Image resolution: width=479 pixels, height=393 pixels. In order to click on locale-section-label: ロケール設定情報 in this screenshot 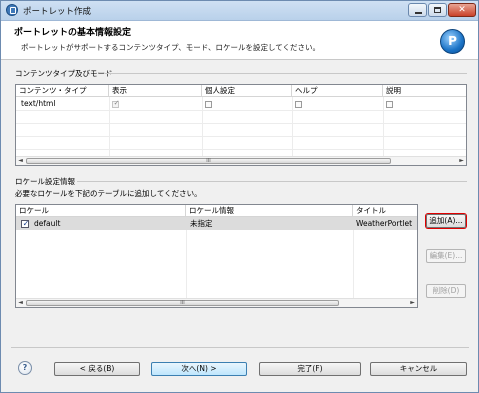, I will do `click(45, 181)`.